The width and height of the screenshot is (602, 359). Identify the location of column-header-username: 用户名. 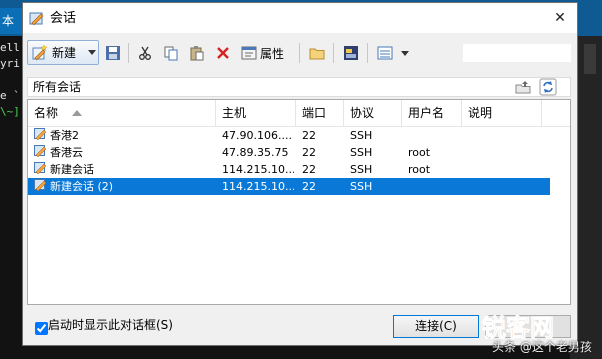
(432, 113).